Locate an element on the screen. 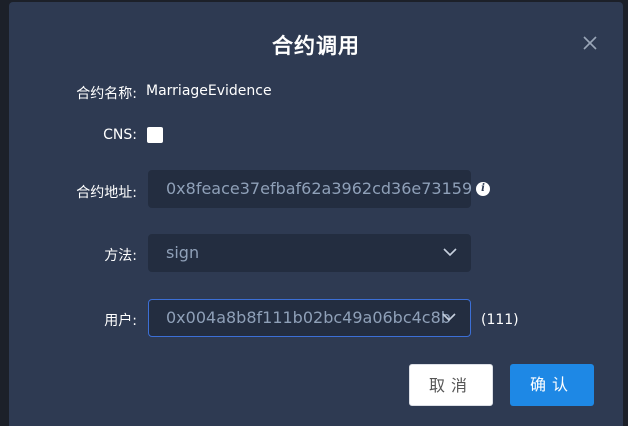 Image resolution: width=628 pixels, height=426 pixels. user-suffix: (111) is located at coordinates (500, 320).